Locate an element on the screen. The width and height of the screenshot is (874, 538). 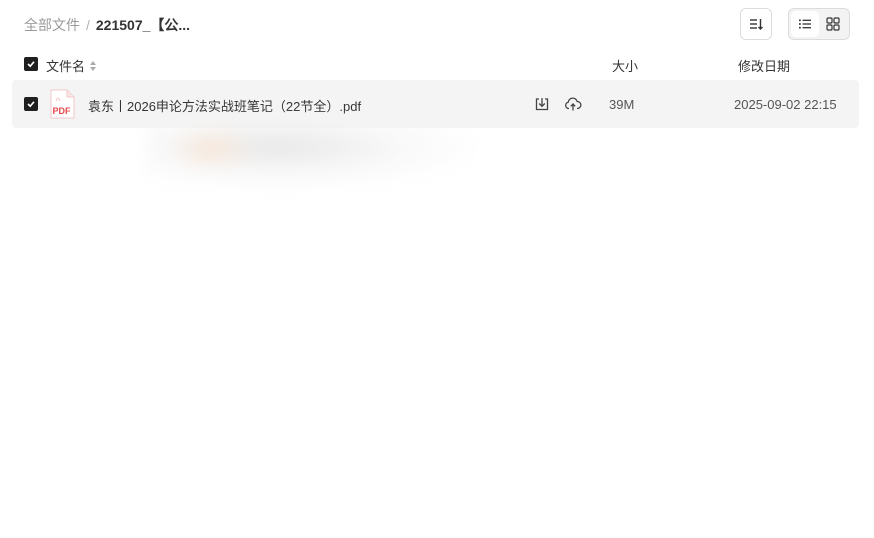
row-checkbox is located at coordinates (31, 104).